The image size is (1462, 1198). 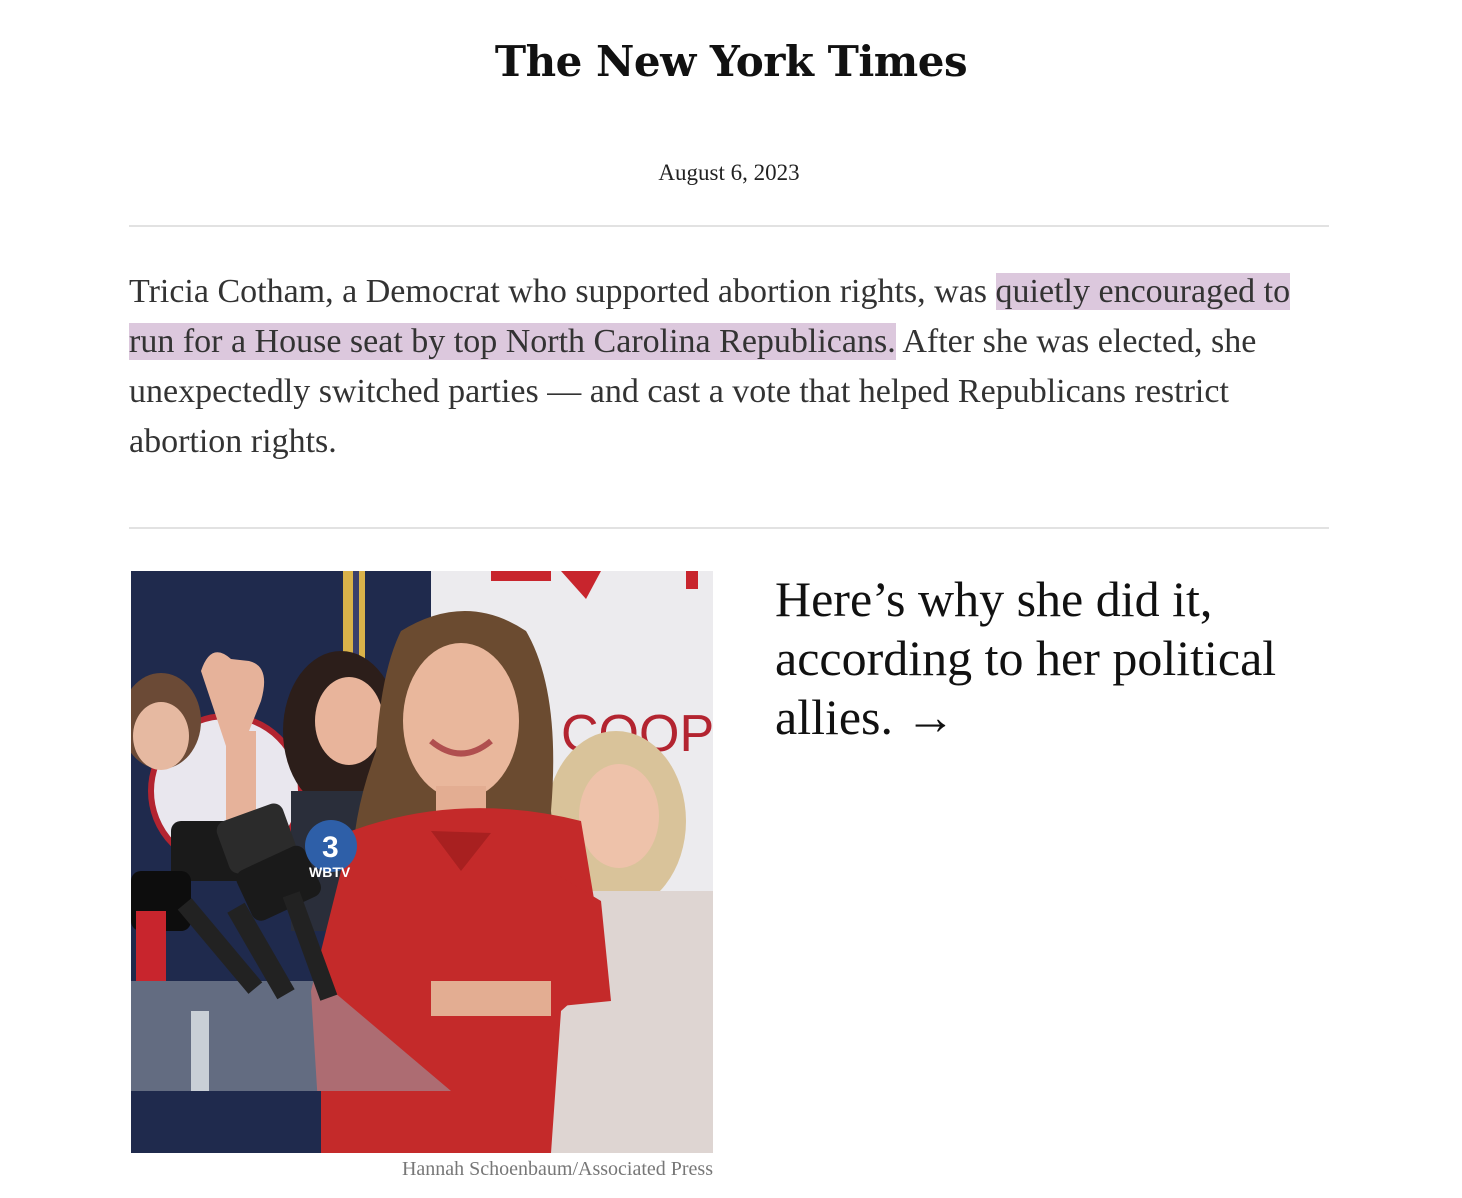 I want to click on mic-number: 3, so click(x=330, y=847).